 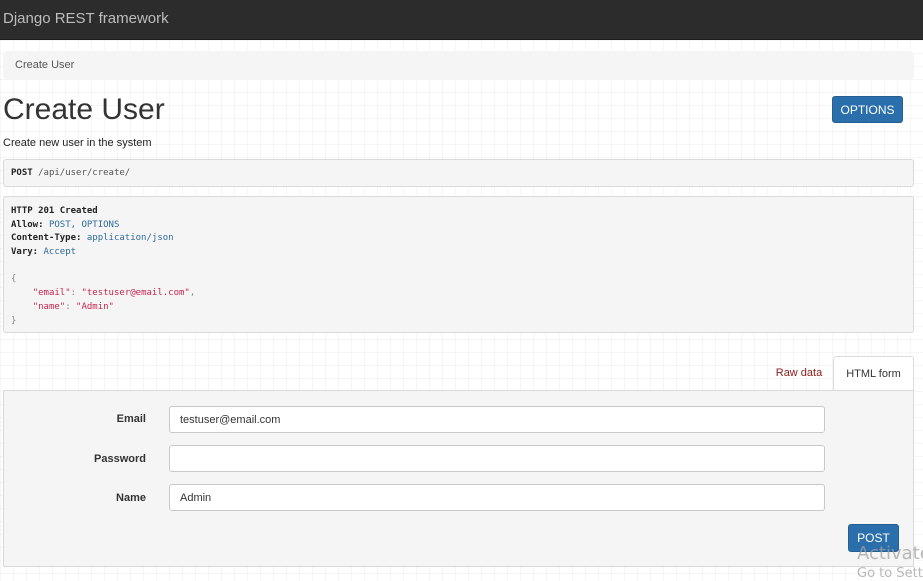 I want to click on page-description: Create new user in the system, so click(x=77, y=143).